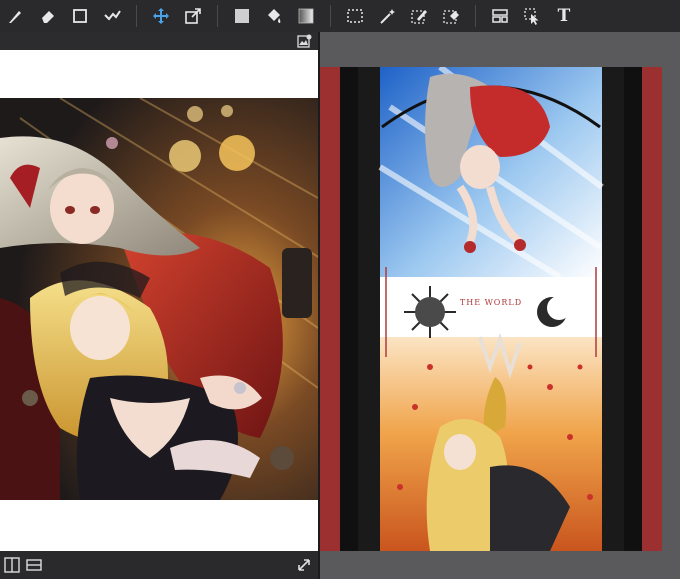 The image size is (680, 579). Describe the element at coordinates (159, 565) in the screenshot. I see `left-panel-footer` at that location.